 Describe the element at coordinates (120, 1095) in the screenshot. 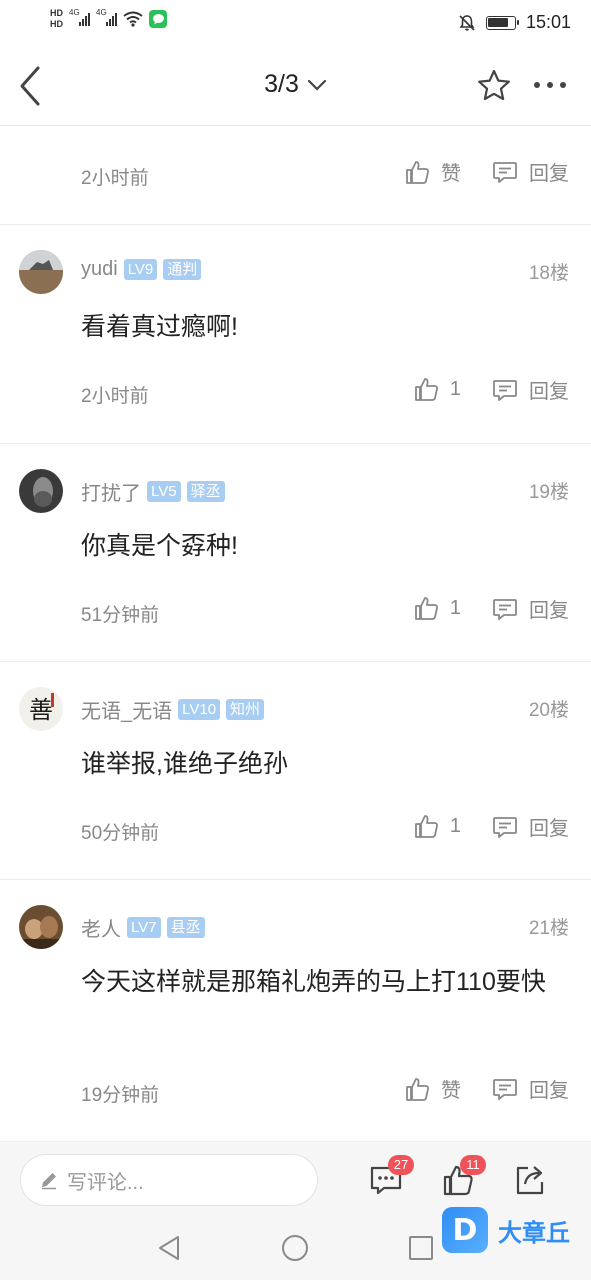

I see `comment-time: 19分钟前` at that location.